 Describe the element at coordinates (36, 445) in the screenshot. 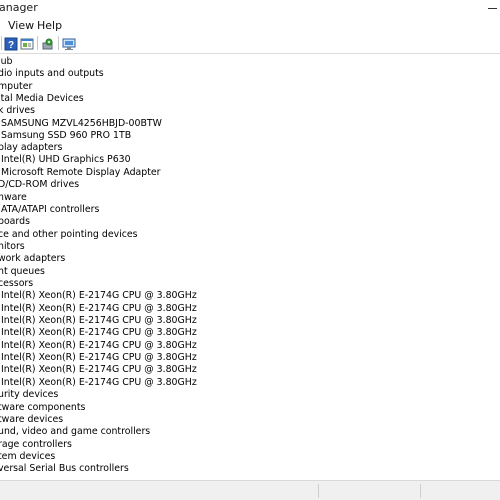

I see `tree-category: rage controllers` at that location.